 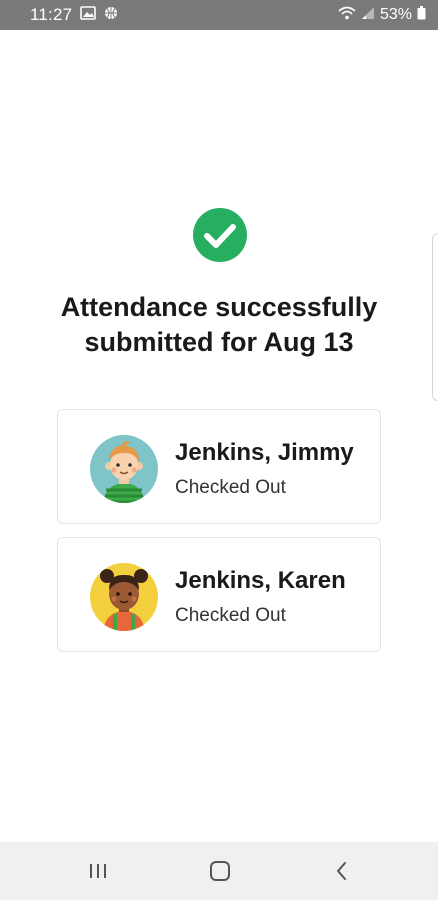 I want to click on wifi-icon, so click(x=347, y=15).